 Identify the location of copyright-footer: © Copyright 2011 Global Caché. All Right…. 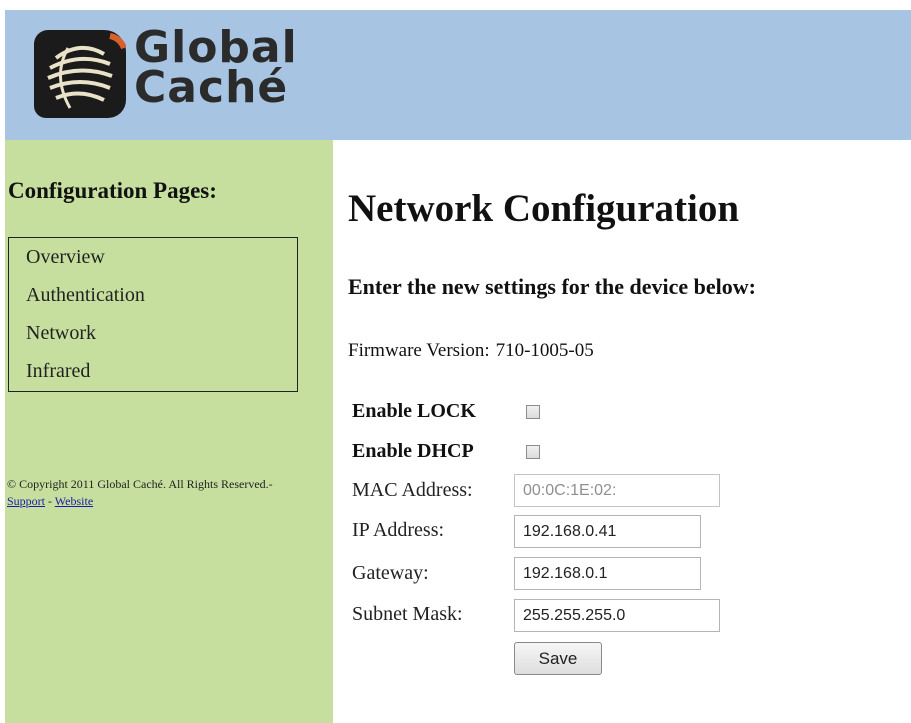
(157, 493).